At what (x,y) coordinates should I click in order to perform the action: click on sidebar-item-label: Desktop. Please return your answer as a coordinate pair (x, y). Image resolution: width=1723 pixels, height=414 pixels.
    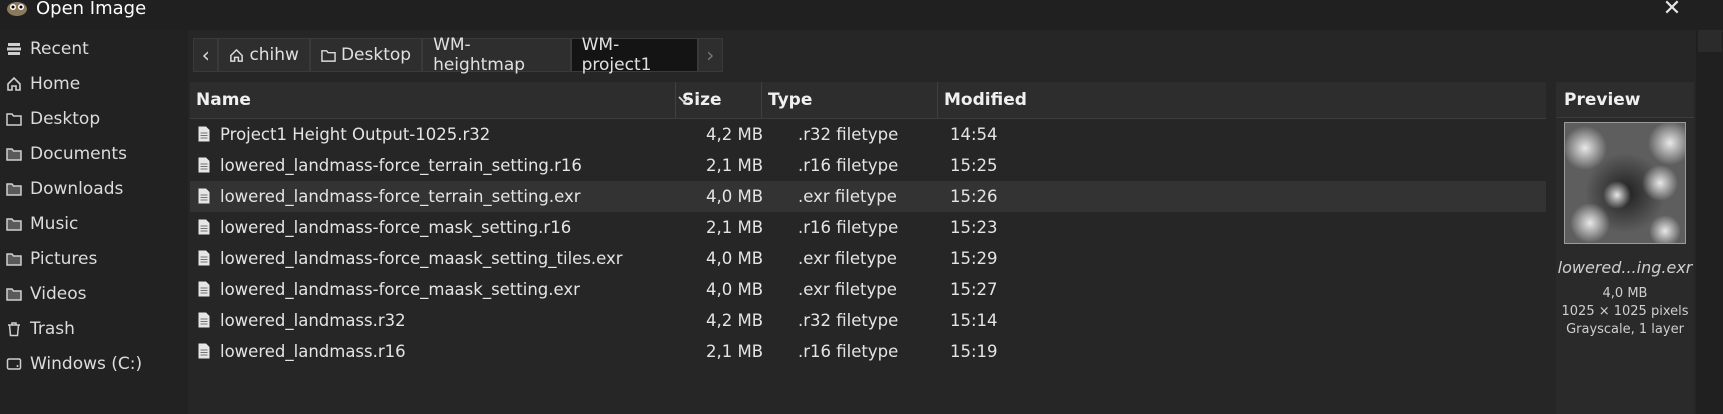
    Looking at the image, I should click on (65, 119).